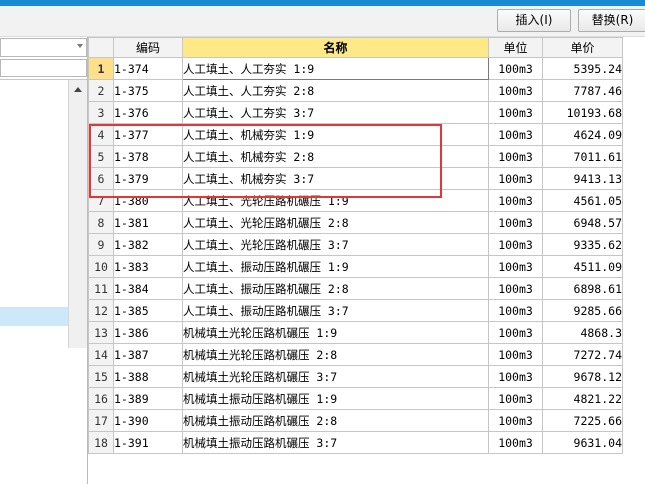  I want to click on table-row: 2 1-375 人工填土、人工夯实 2:8 100m3 7787.46, so click(355, 90).